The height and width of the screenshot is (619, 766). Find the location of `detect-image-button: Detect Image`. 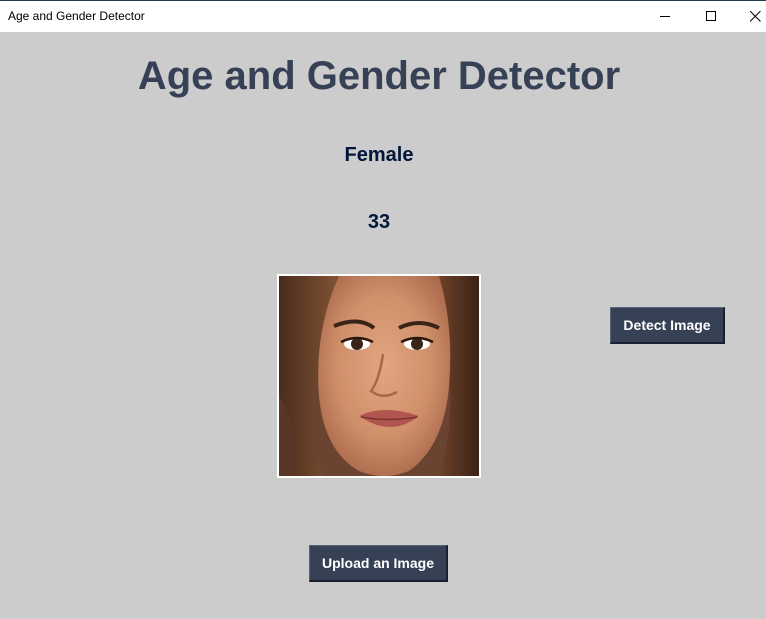

detect-image-button: Detect Image is located at coordinates (667, 325).